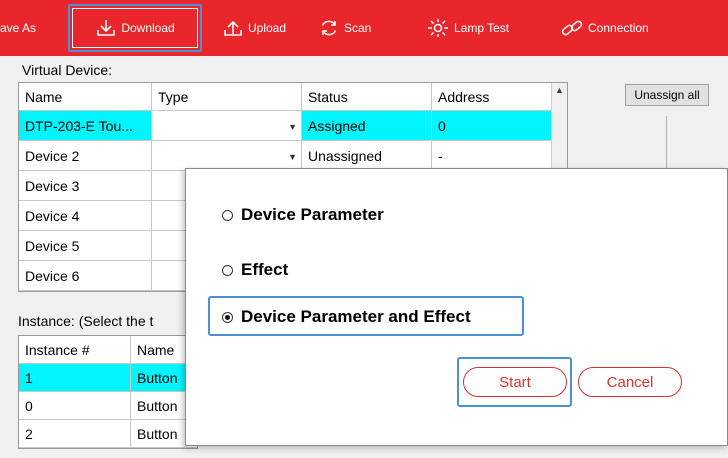 The height and width of the screenshot is (458, 728). What do you see at coordinates (75, 349) in the screenshot?
I see `column-header-instance: Instance #` at bounding box center [75, 349].